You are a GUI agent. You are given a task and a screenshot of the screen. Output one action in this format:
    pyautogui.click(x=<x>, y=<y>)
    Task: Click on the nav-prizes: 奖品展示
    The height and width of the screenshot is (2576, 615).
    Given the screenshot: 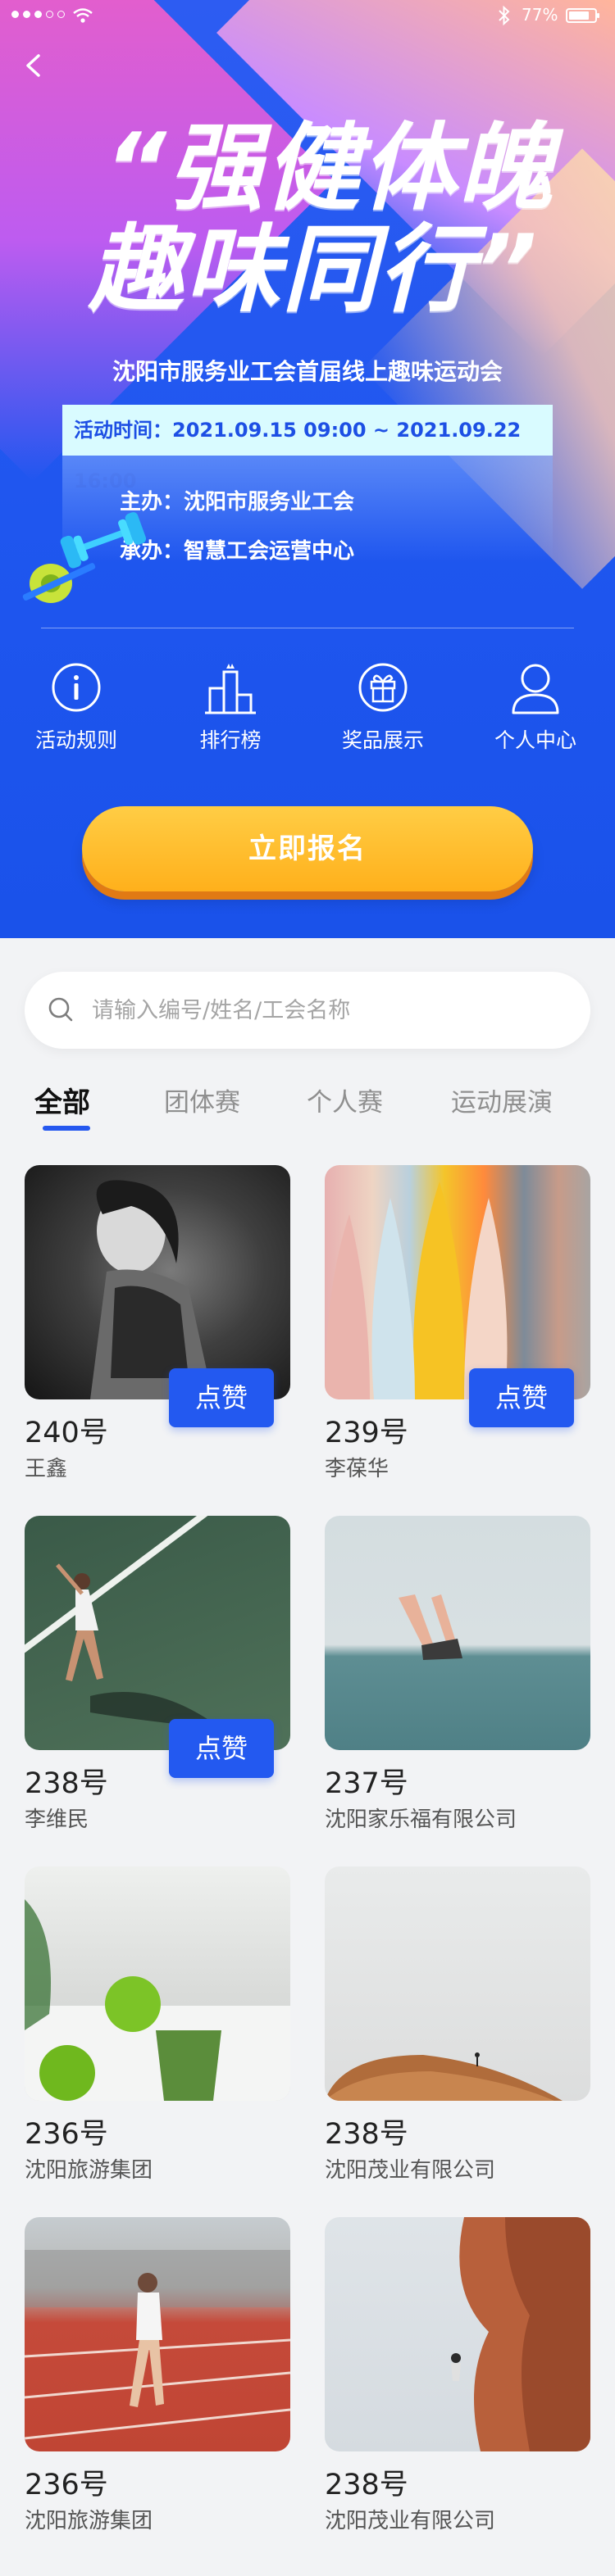 What is the action you would take?
    pyautogui.click(x=382, y=713)
    